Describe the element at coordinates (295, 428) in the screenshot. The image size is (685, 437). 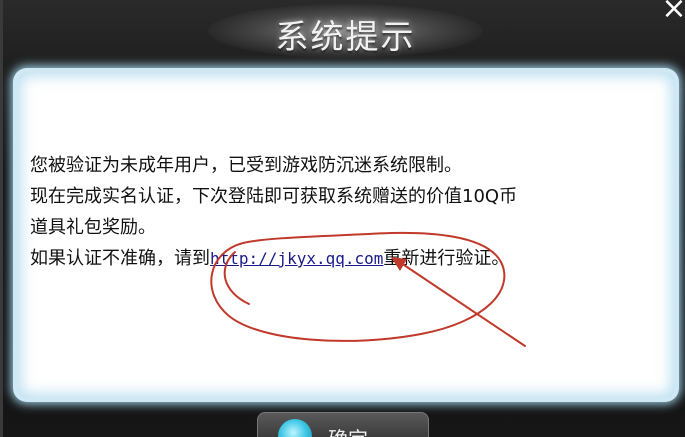
I see `circle-icon` at that location.